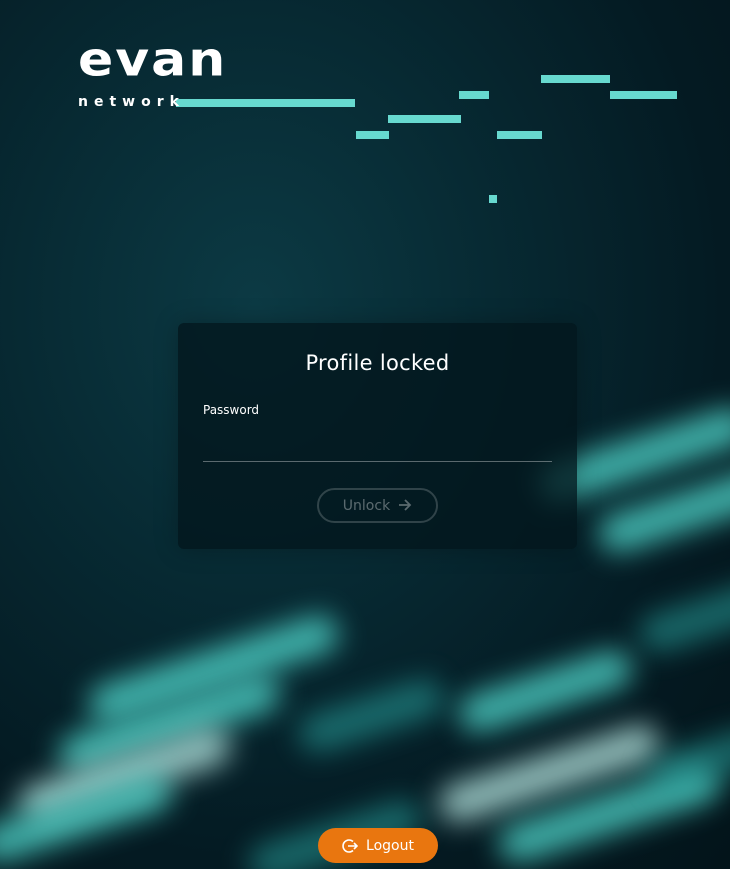  I want to click on evan-network-logo: evan network, so click(153, 71).